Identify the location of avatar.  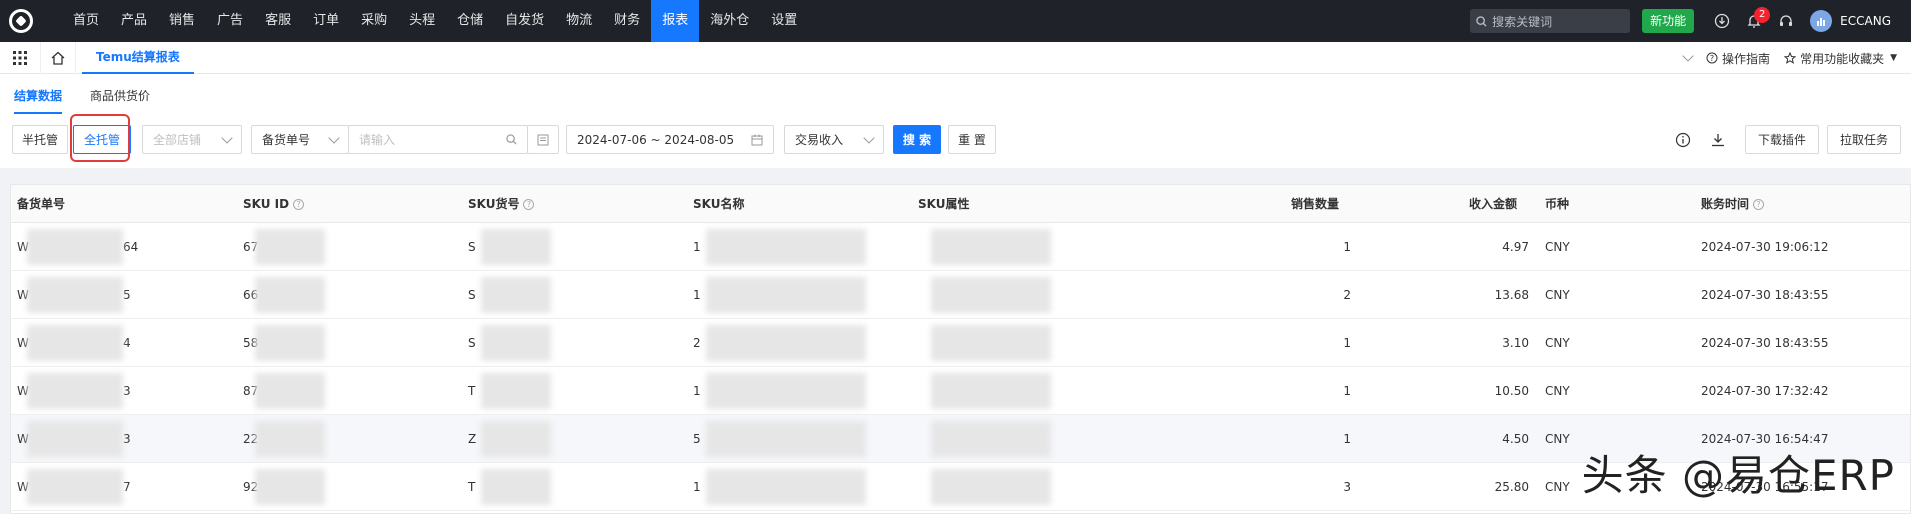
(1821, 21).